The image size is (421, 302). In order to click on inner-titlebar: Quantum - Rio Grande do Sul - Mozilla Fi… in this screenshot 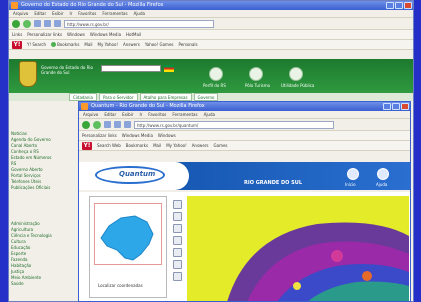, I will do `click(244, 106)`.